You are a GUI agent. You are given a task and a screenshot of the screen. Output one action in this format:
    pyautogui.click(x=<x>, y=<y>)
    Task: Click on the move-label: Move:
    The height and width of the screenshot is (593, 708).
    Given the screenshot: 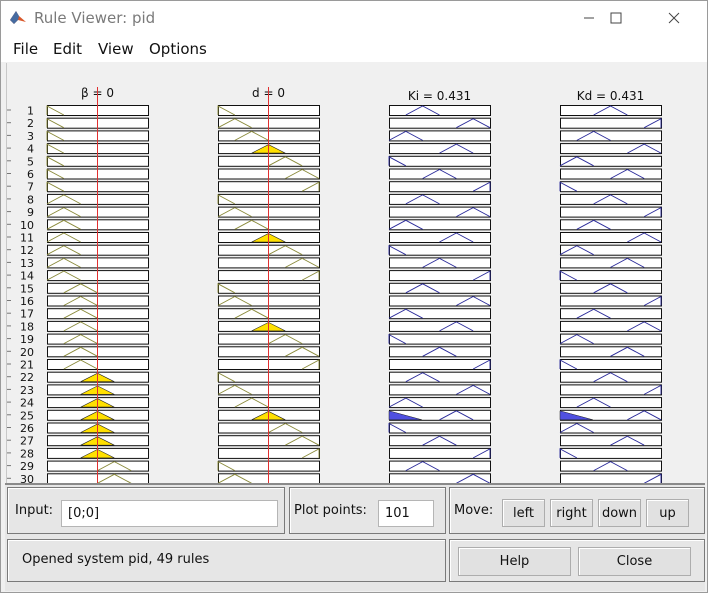 What is the action you would take?
    pyautogui.click(x=474, y=510)
    